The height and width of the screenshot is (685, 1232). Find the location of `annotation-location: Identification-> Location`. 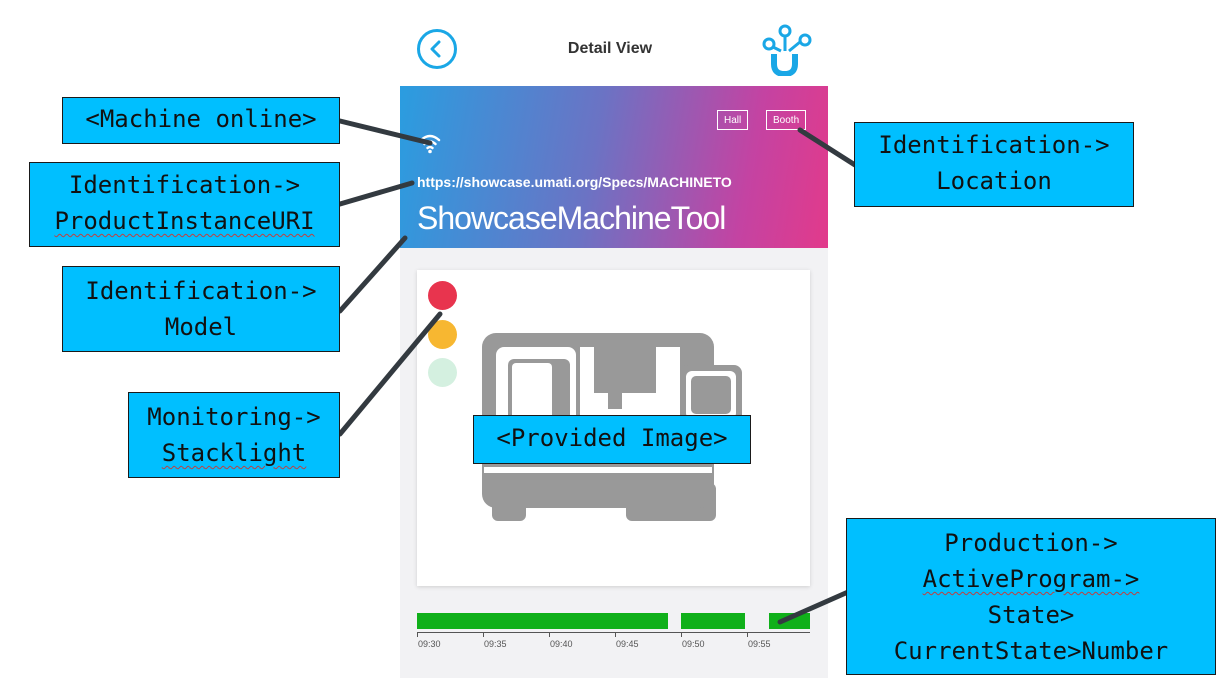

annotation-location: Identification-> Location is located at coordinates (994, 164).